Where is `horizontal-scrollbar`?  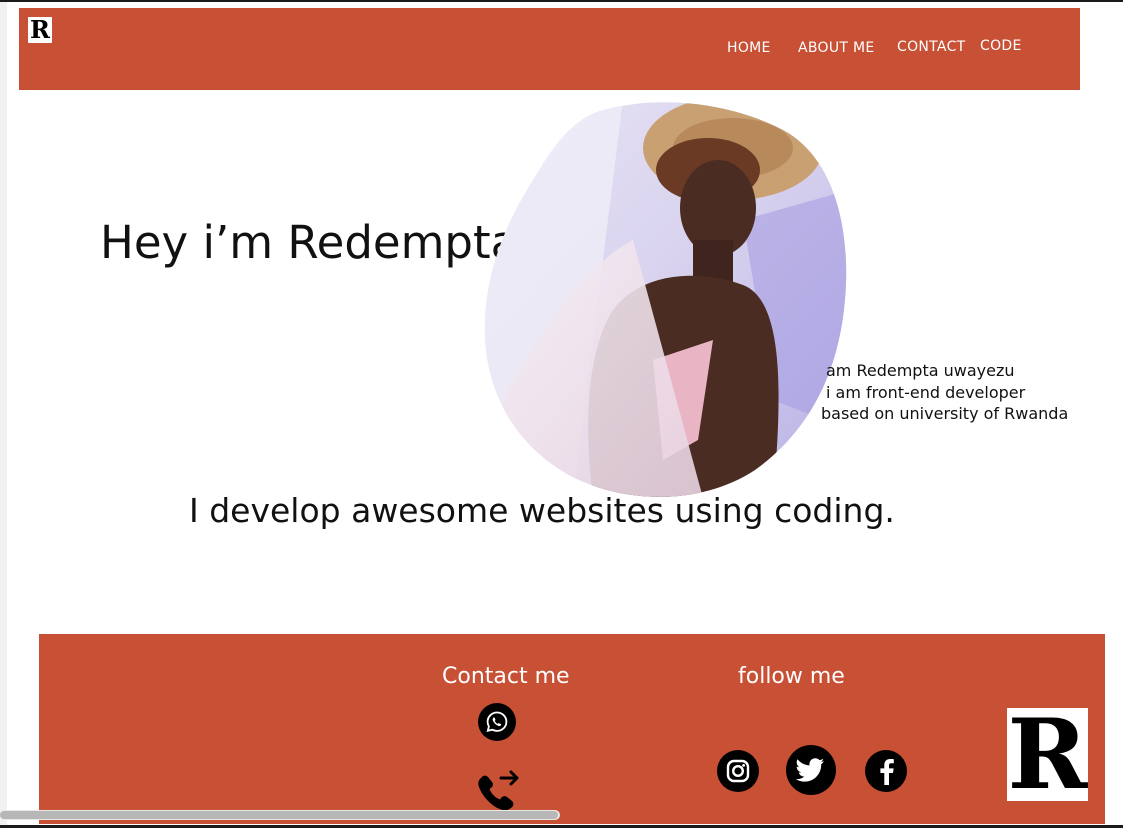 horizontal-scrollbar is located at coordinates (280, 815).